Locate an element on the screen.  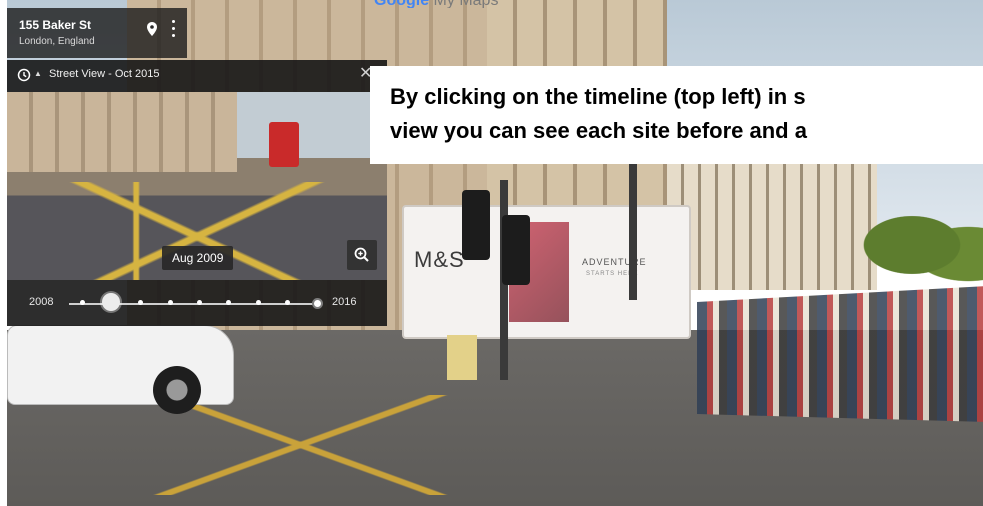
trees is located at coordinates (922, 245).